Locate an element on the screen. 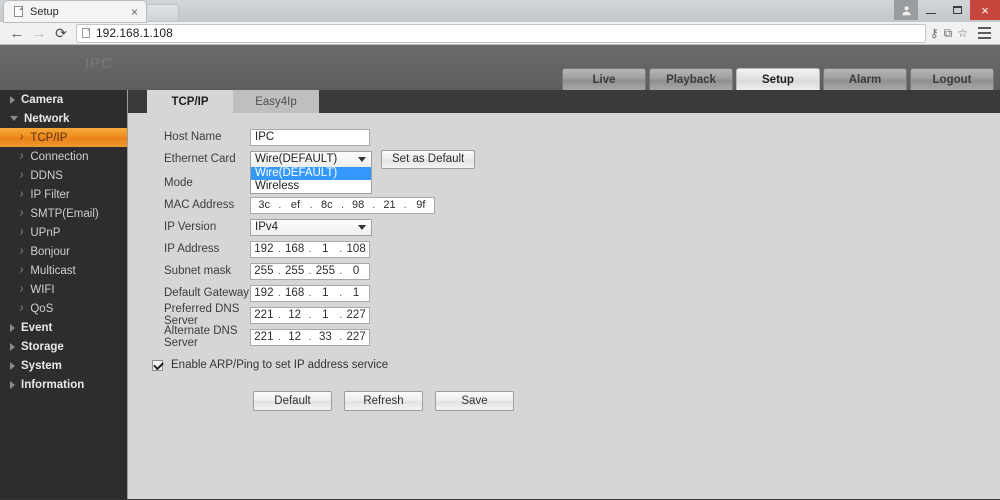 The width and height of the screenshot is (1000, 500). sidebar-group-event: Event is located at coordinates (63, 327).